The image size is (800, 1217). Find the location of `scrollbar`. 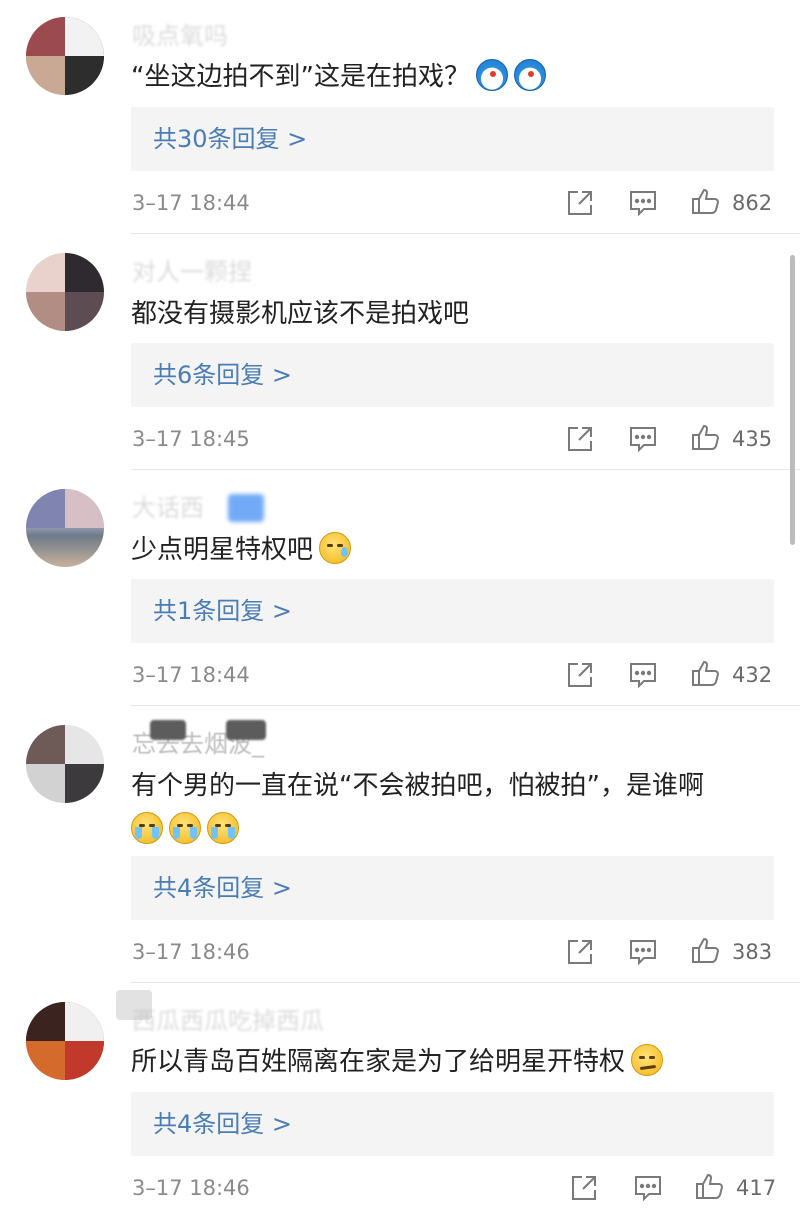

scrollbar is located at coordinates (792, 400).